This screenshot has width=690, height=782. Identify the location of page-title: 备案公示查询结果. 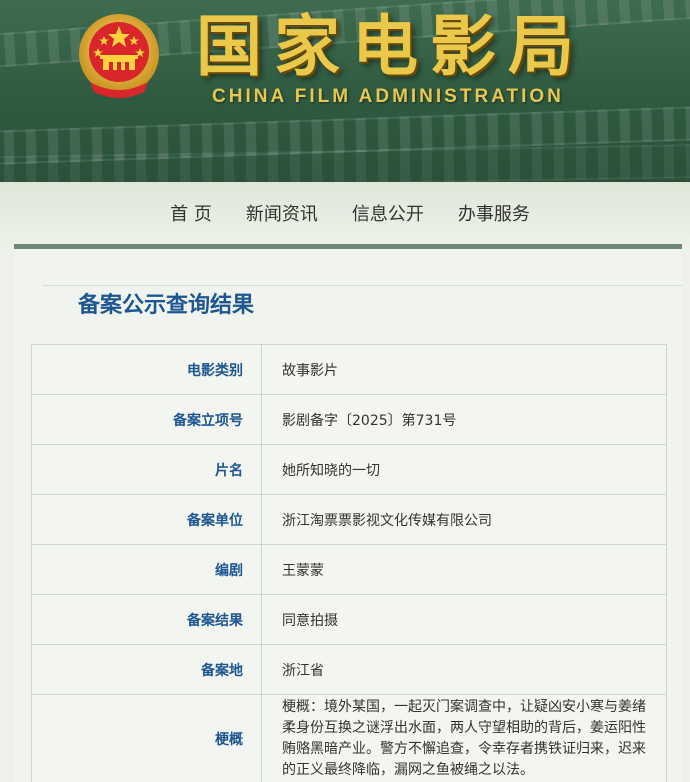
(166, 305).